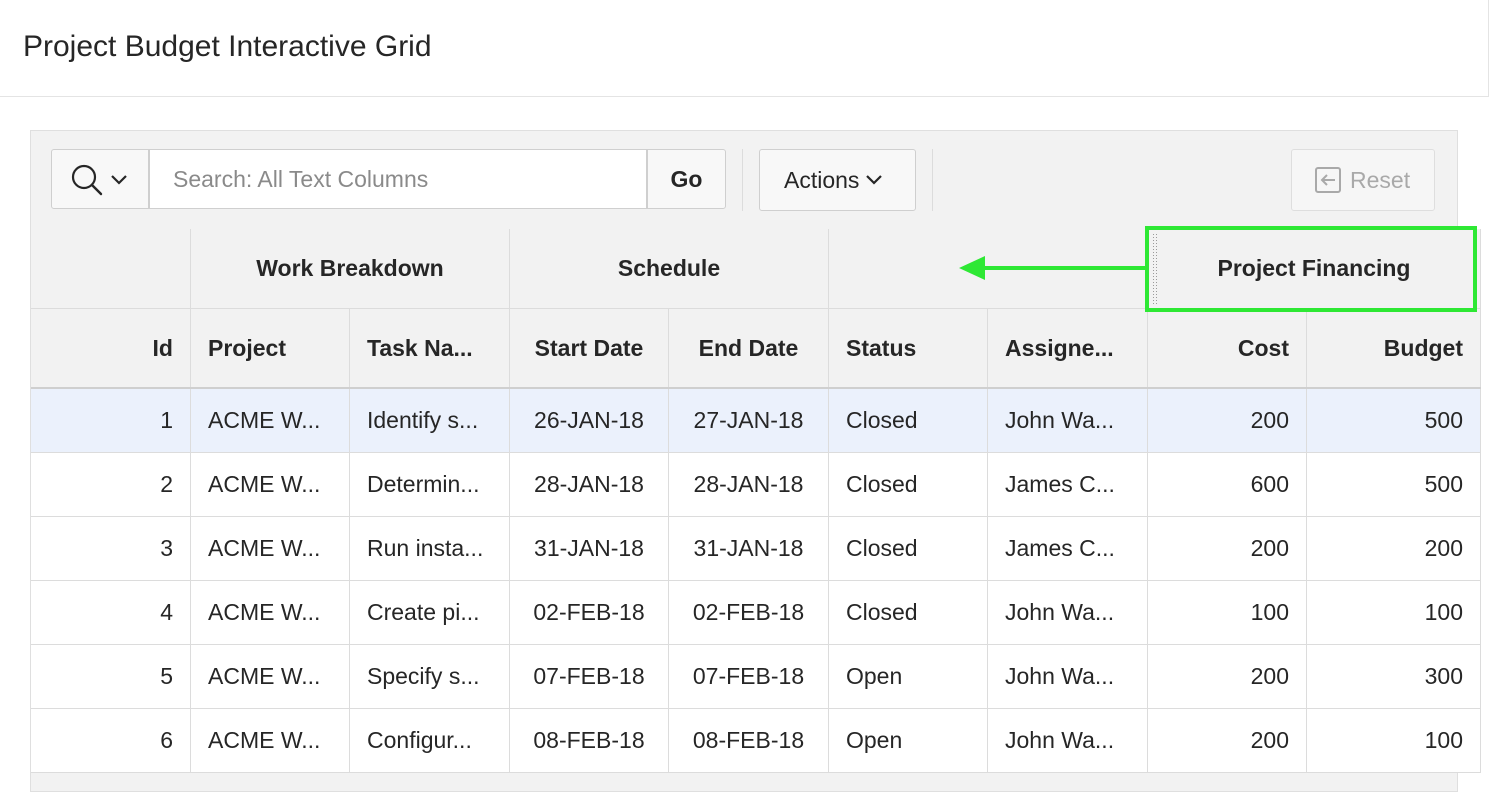 The width and height of the screenshot is (1496, 792). I want to click on column-header: Status, so click(908, 349).